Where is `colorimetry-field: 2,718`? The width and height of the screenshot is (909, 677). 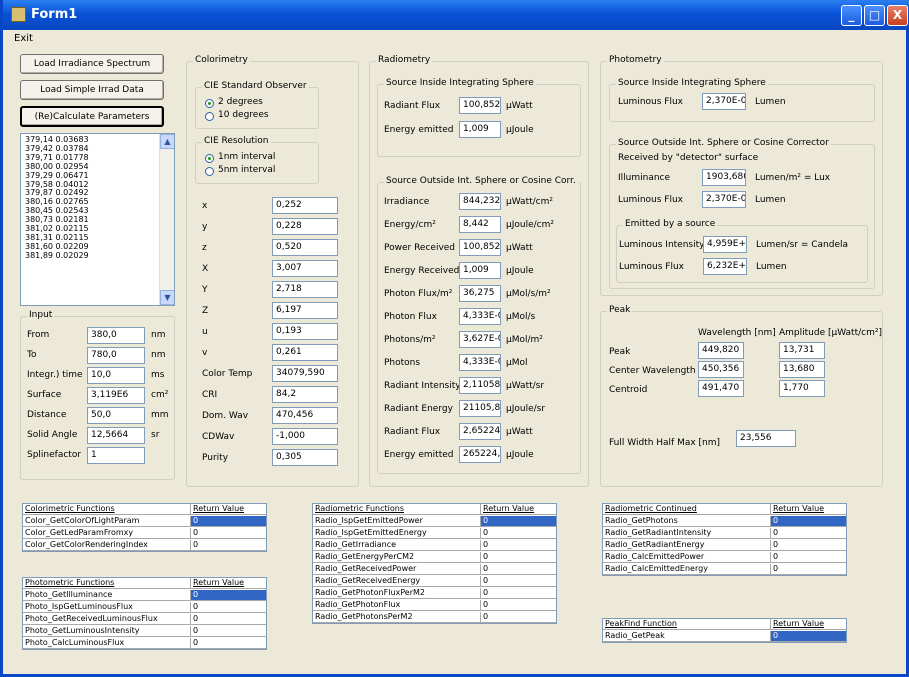 colorimetry-field: 2,718 is located at coordinates (305, 289).